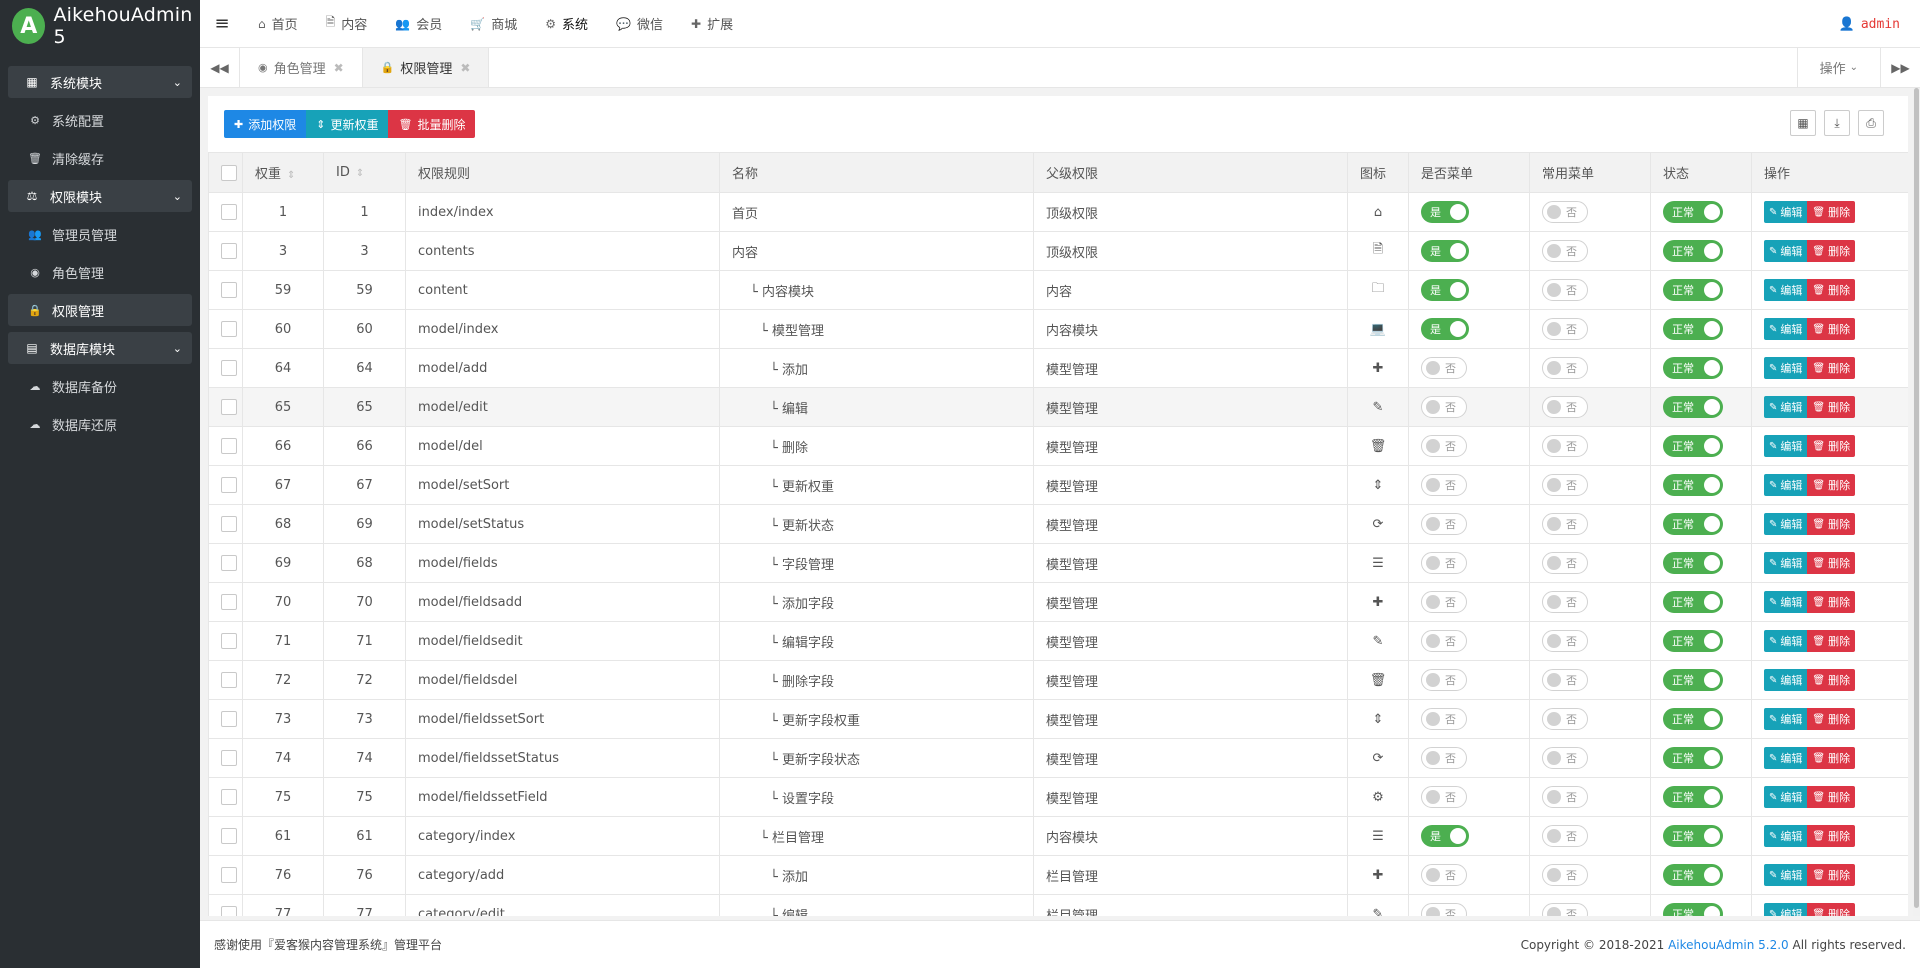 Image resolution: width=1920 pixels, height=968 pixels. What do you see at coordinates (265, 124) in the screenshot?
I see `add-permission-button: ✚ 添加权限` at bounding box center [265, 124].